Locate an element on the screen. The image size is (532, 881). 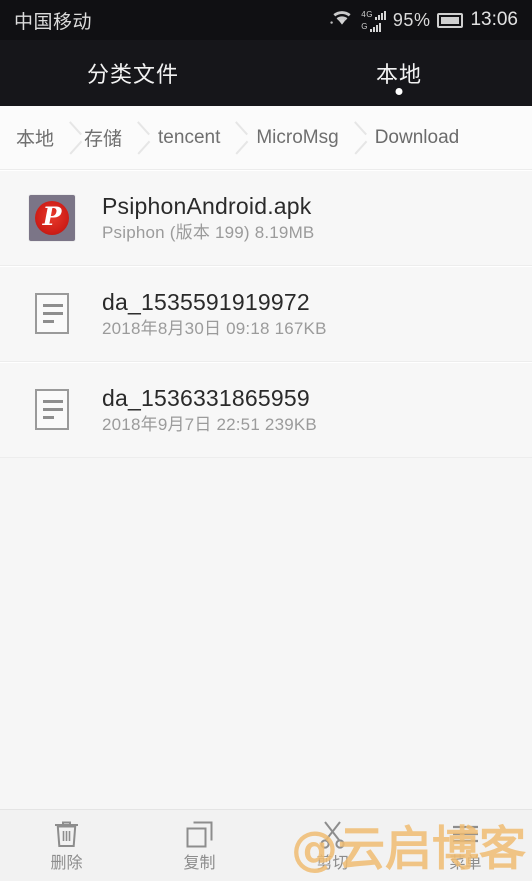
cut-button: 剪切 is located at coordinates (332, 845).